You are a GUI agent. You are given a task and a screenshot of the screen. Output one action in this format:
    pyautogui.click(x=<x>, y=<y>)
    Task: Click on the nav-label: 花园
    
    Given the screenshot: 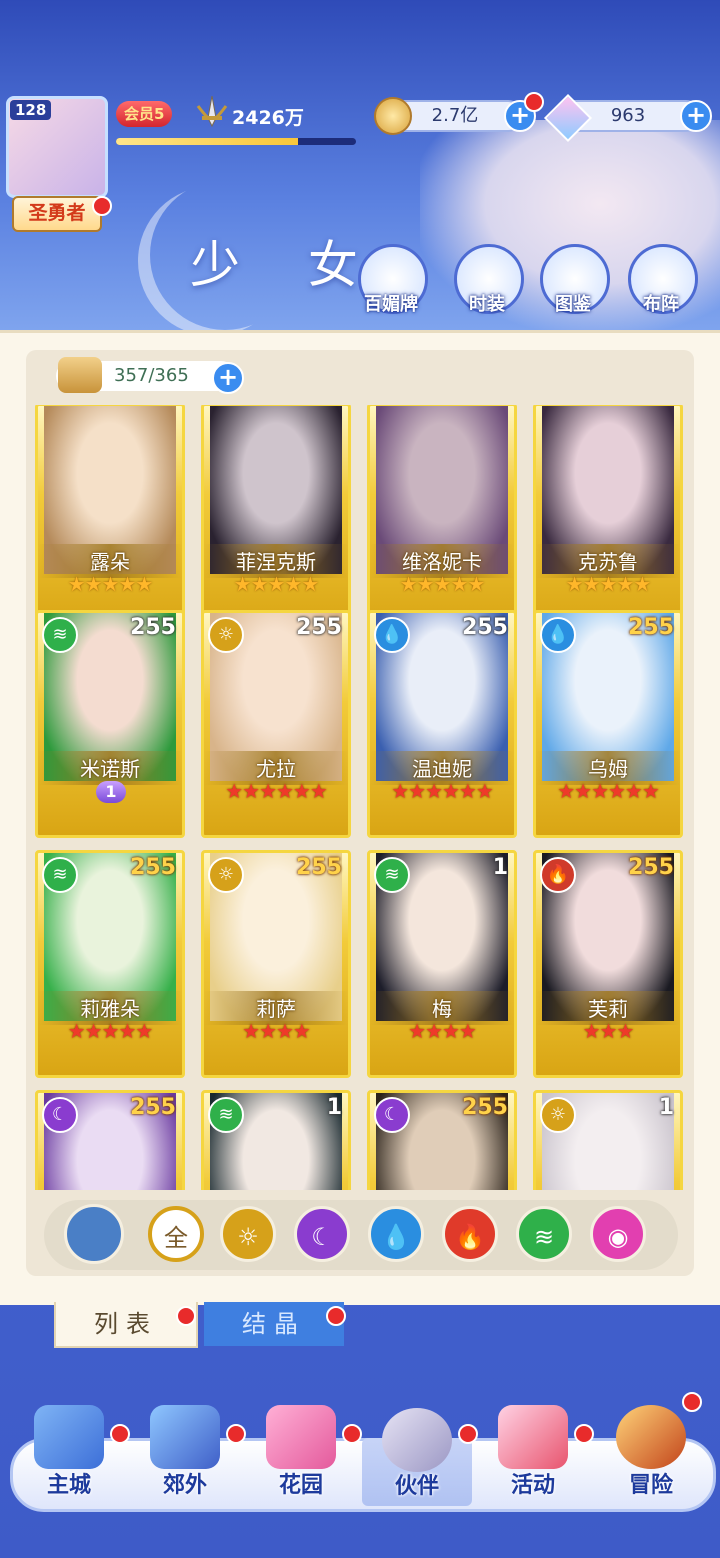 What is the action you would take?
    pyautogui.click(x=300, y=1485)
    